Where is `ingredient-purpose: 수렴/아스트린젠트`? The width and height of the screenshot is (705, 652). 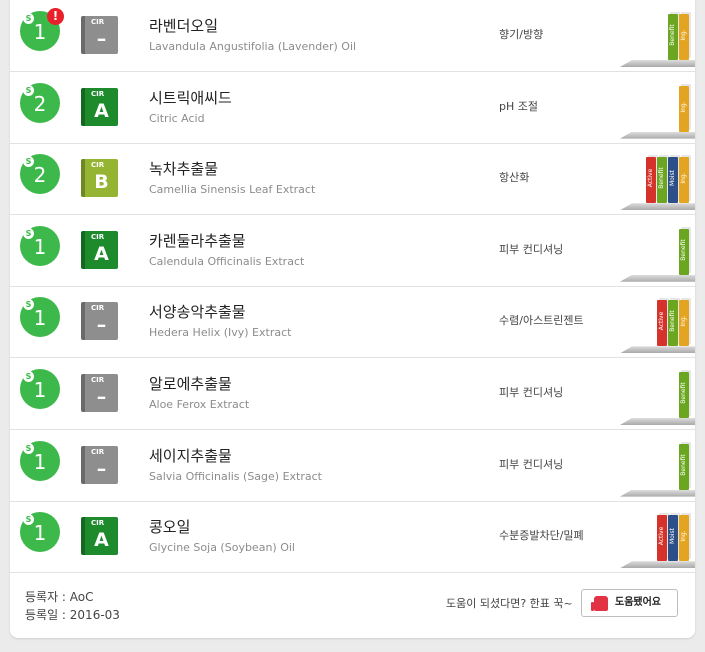 ingredient-purpose: 수렴/아스트린젠트 is located at coordinates (541, 321).